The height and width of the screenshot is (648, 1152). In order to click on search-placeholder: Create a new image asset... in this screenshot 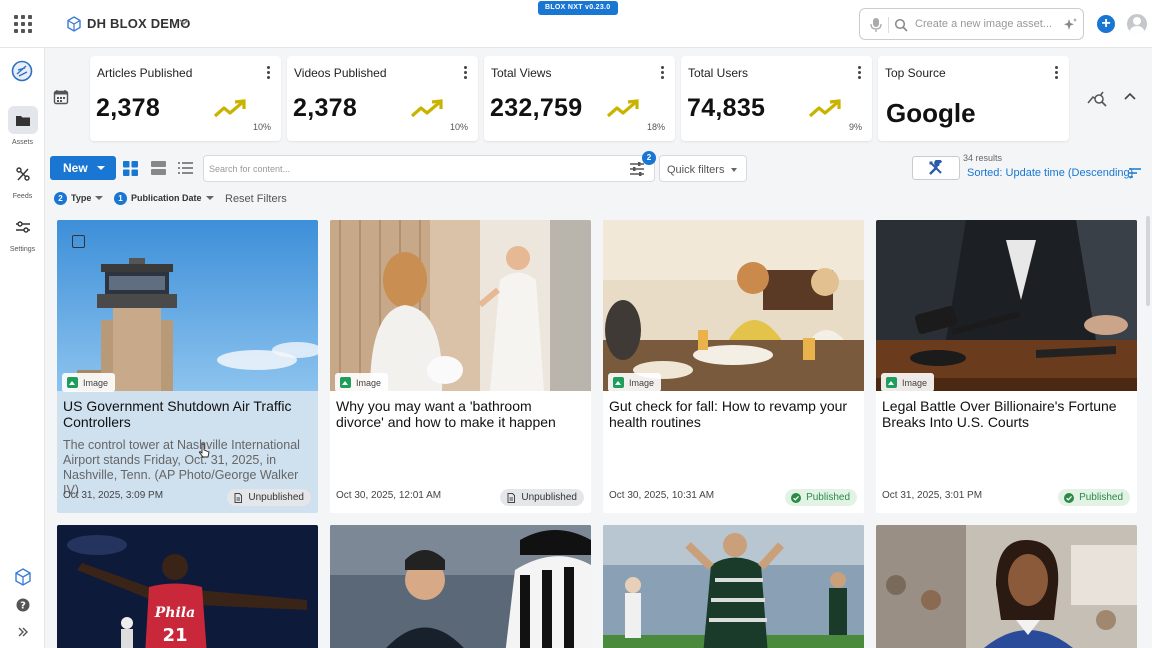, I will do `click(983, 24)`.